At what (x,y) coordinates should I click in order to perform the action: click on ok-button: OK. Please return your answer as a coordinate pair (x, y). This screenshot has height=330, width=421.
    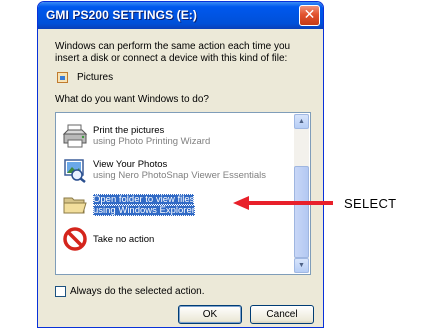
    Looking at the image, I should click on (210, 314).